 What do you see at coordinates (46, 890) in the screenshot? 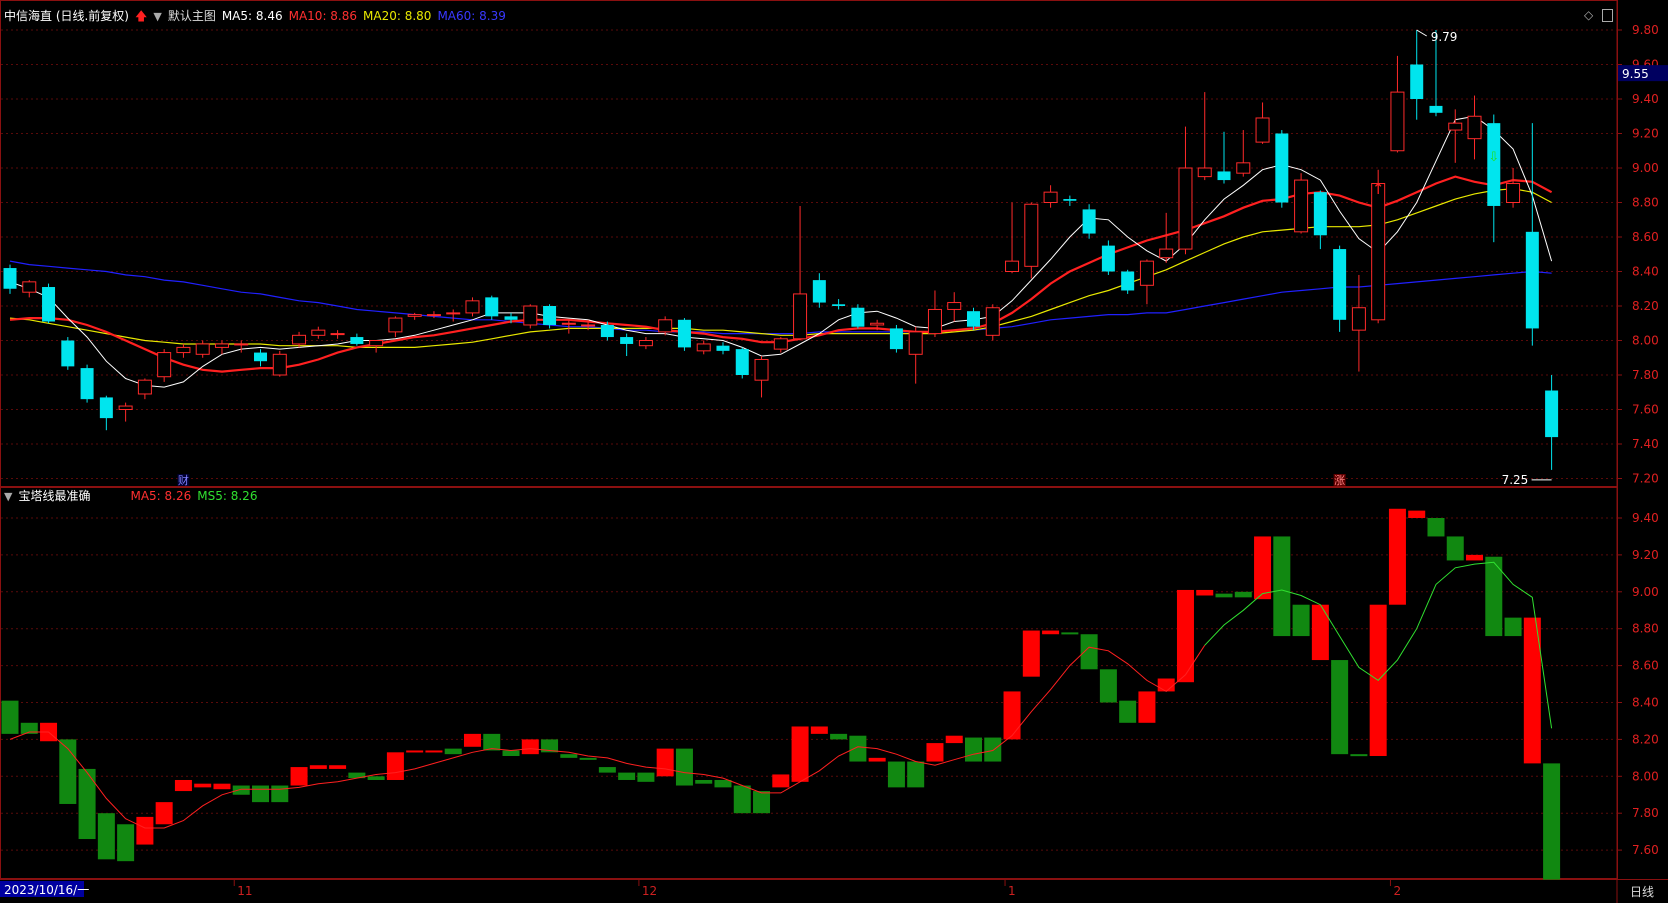
I see `date-box-label: 2023/10/16/一` at bounding box center [46, 890].